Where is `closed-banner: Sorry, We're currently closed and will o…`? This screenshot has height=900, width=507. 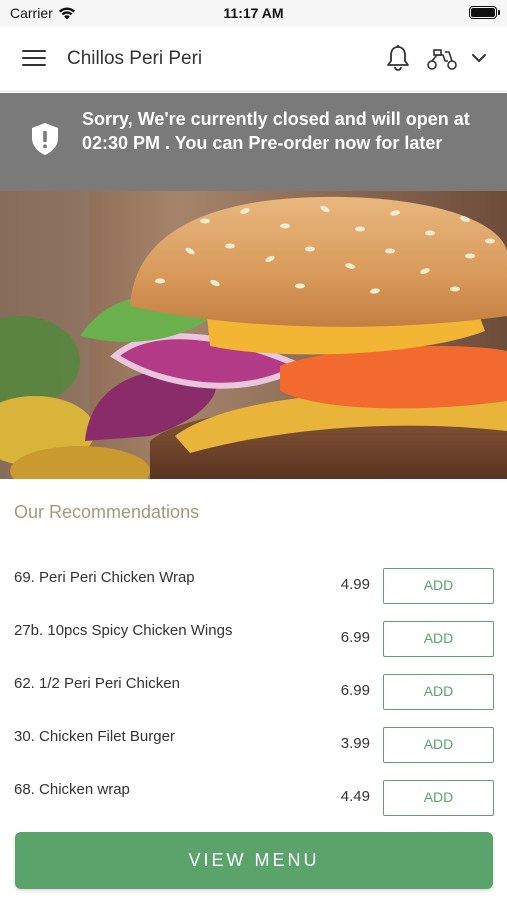 closed-banner: Sorry, We're currently closed and will o… is located at coordinates (253, 142).